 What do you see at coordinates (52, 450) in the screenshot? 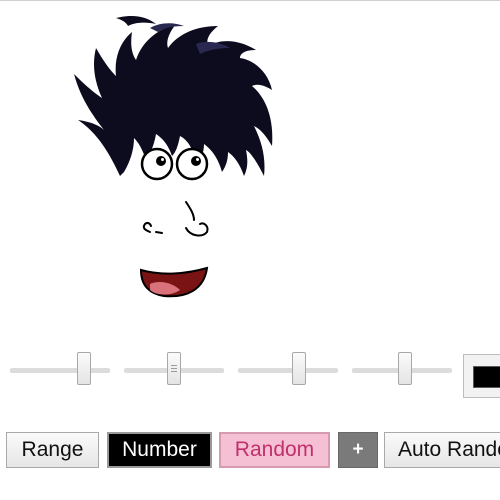
I see `range-button: Range` at bounding box center [52, 450].